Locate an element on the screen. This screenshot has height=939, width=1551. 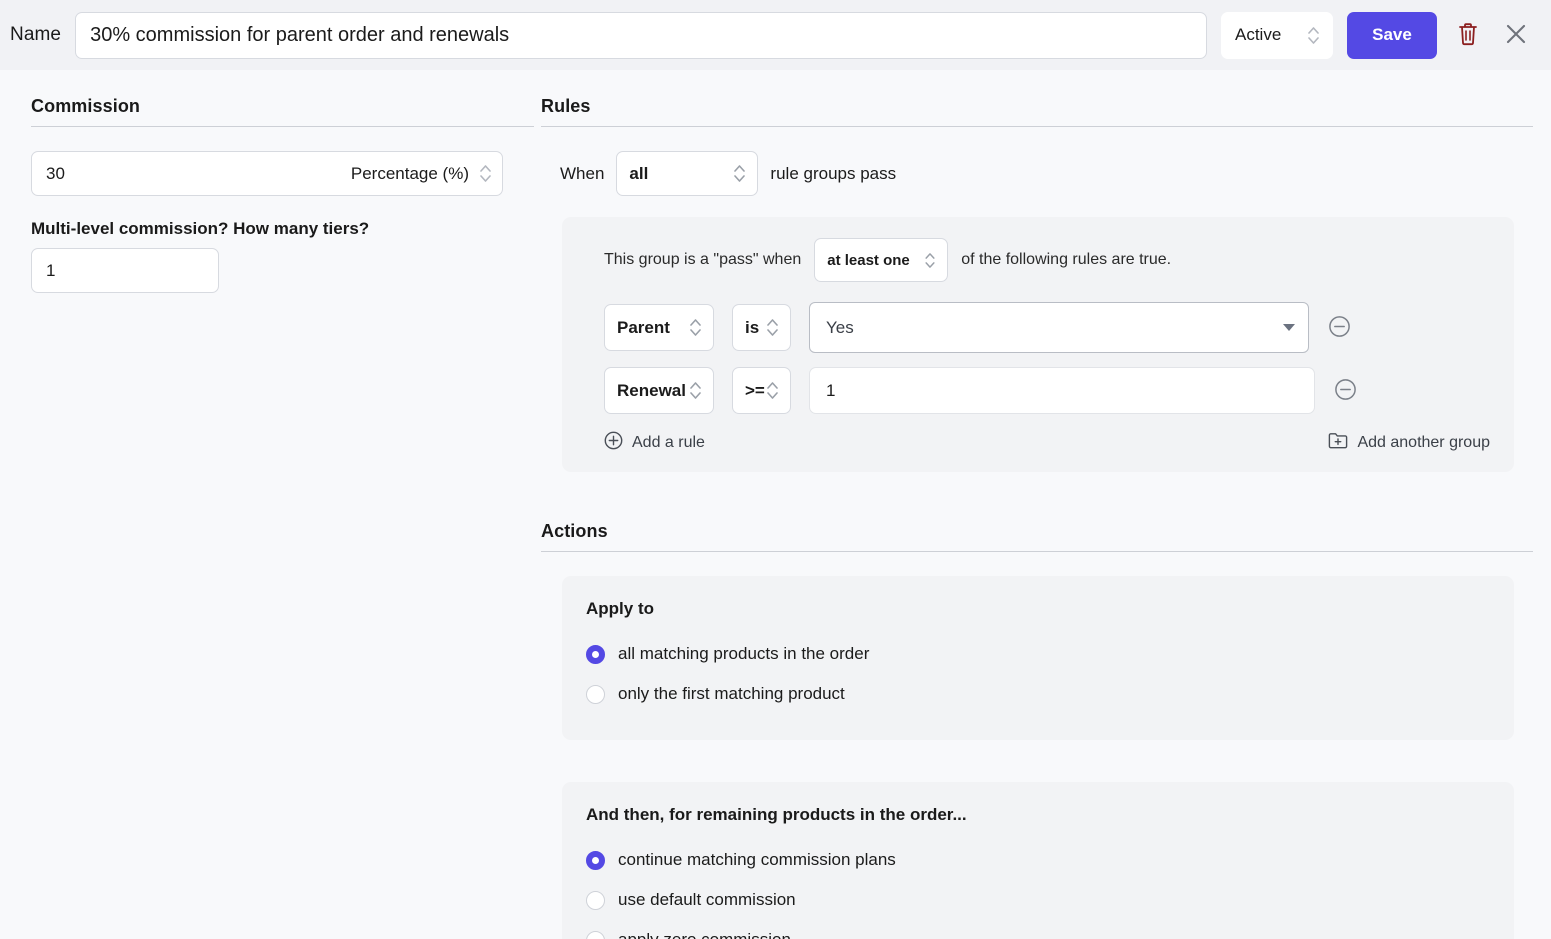
group-pass-quantifier-select: at least one is located at coordinates (881, 260).